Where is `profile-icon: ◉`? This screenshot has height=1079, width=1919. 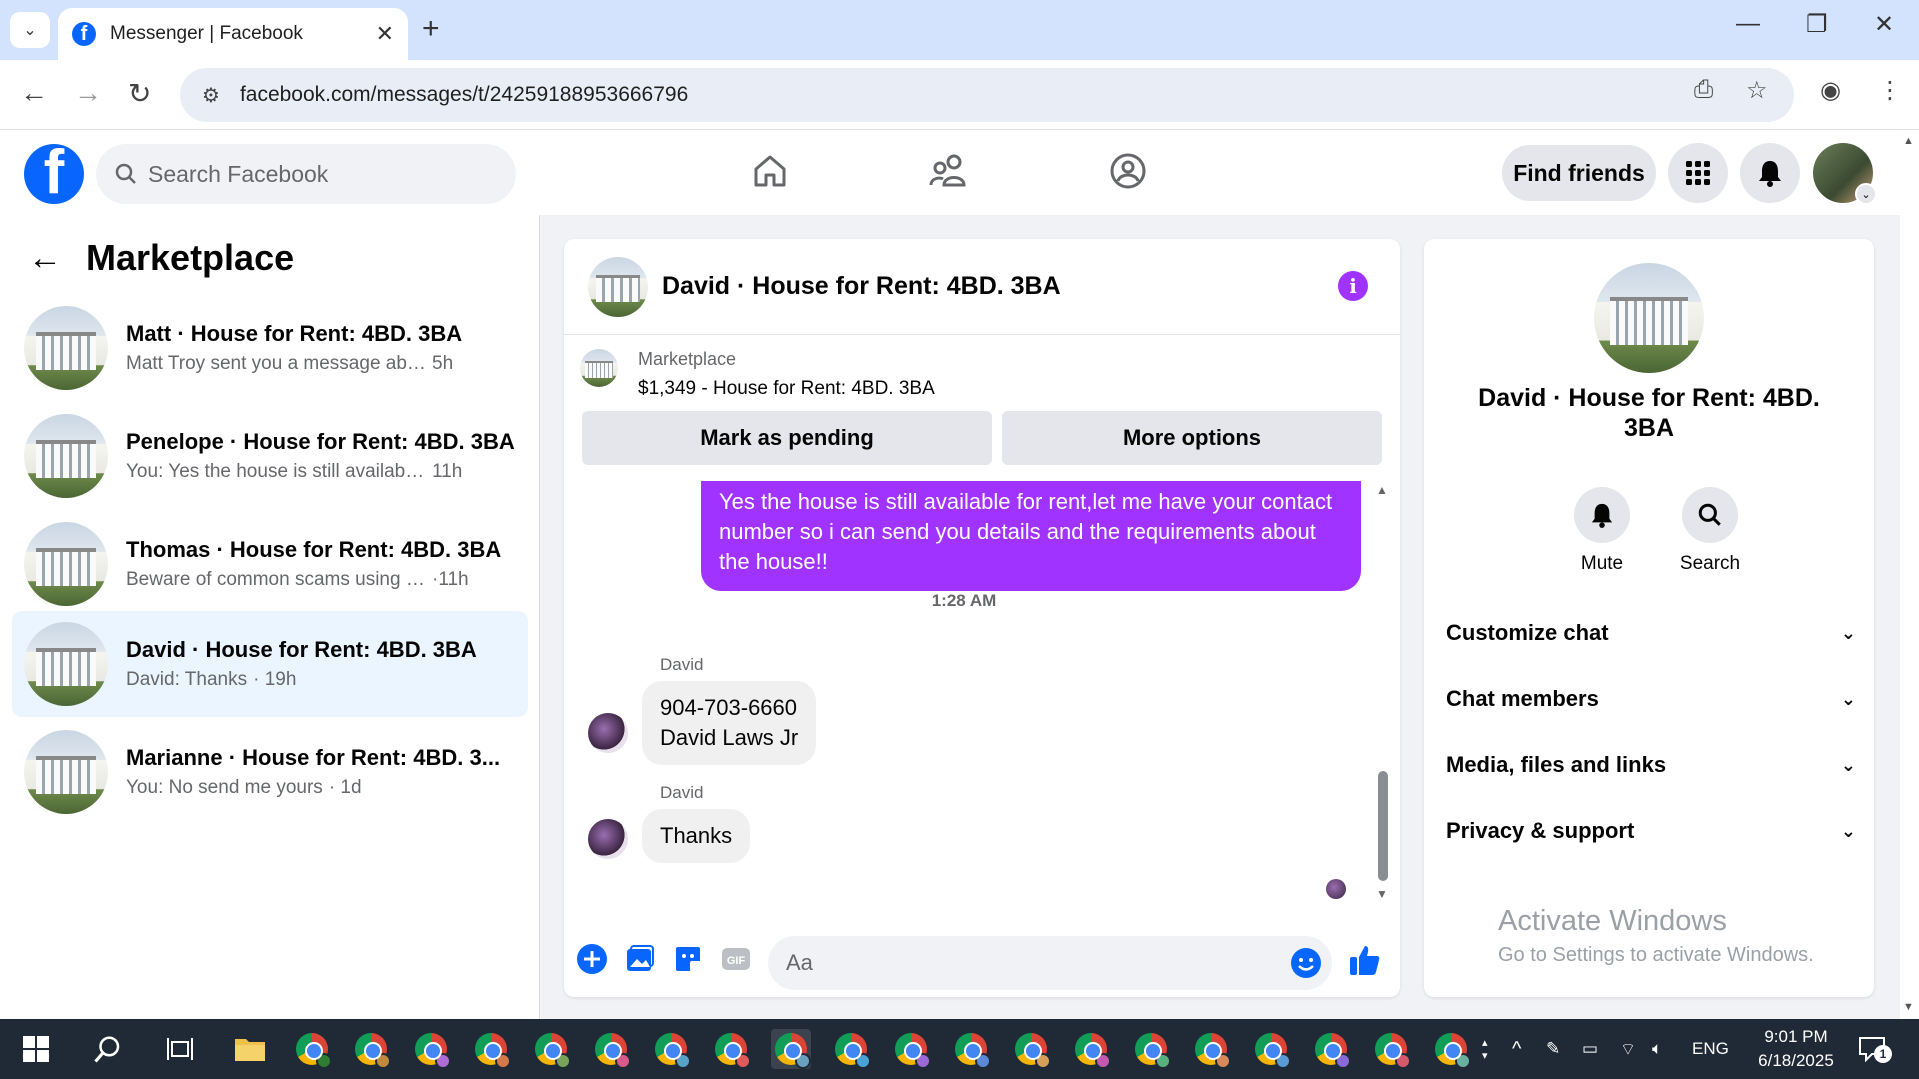 profile-icon: ◉ is located at coordinates (1830, 90).